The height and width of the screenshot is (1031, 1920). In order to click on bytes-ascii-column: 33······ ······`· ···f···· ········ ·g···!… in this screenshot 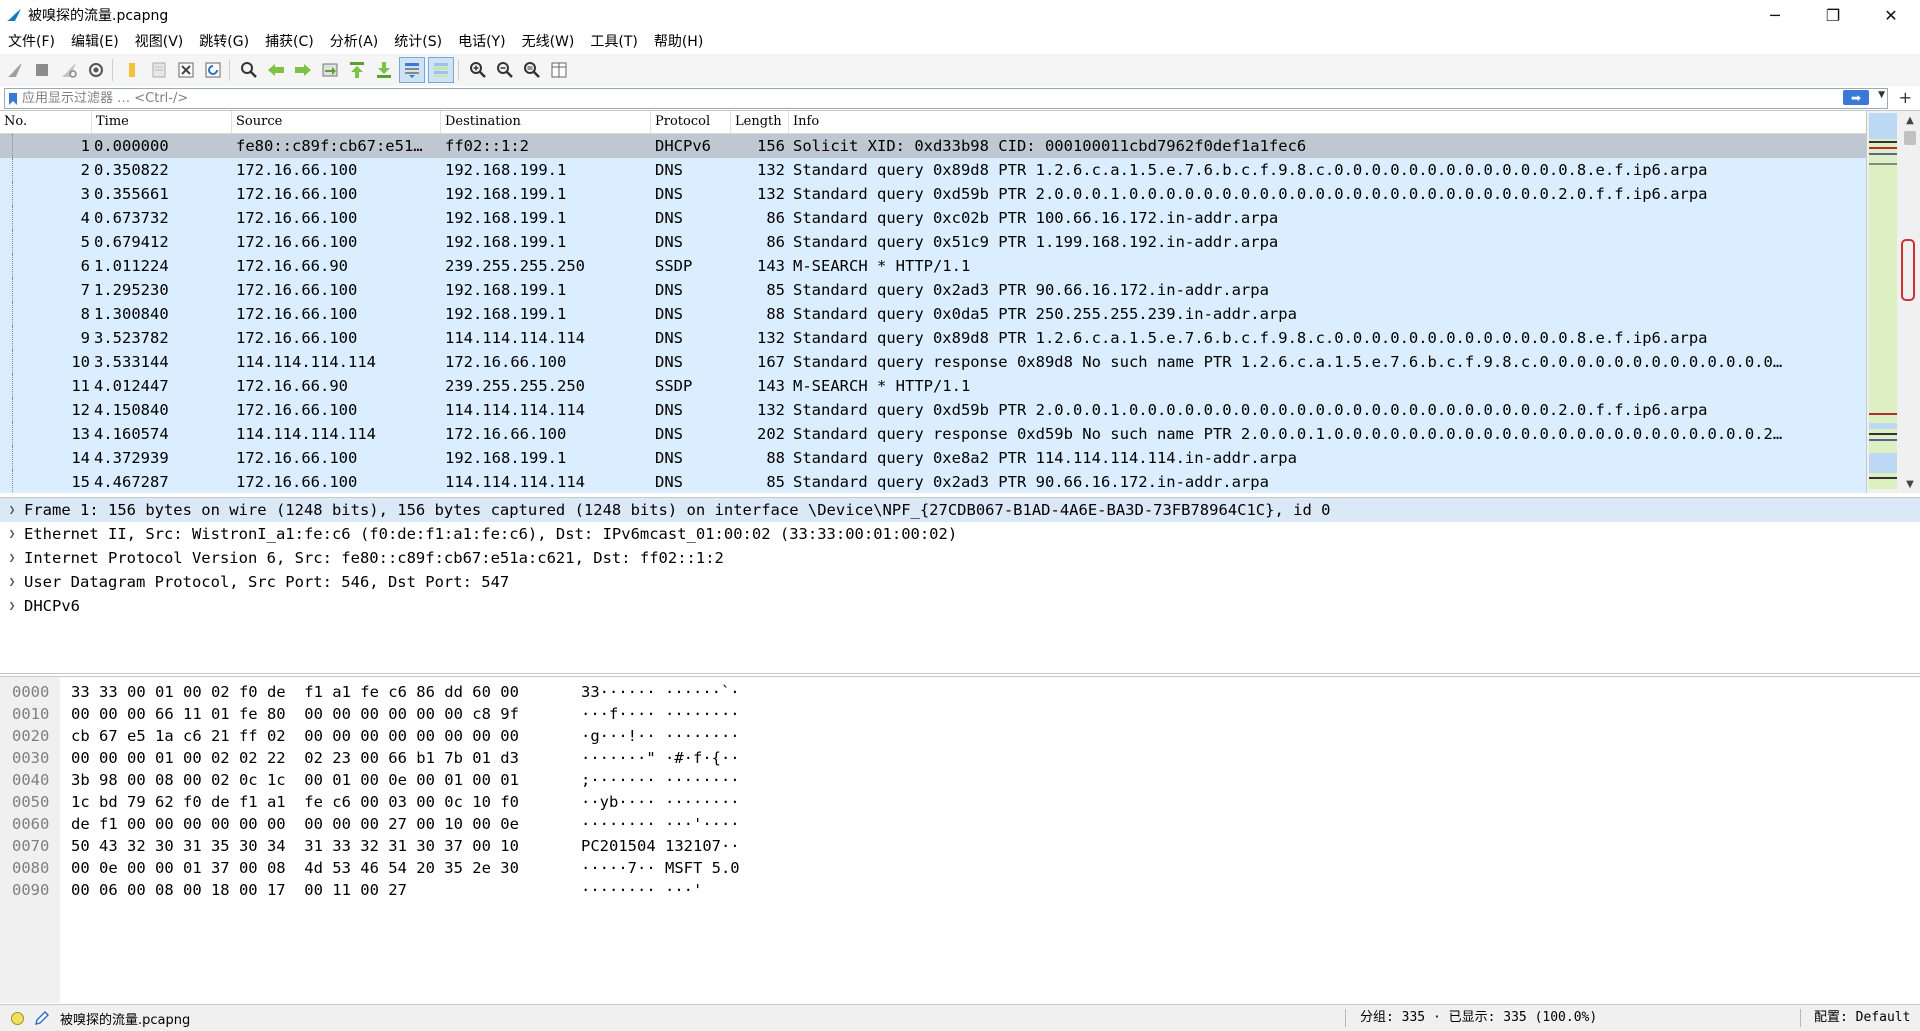, I will do `click(660, 791)`.